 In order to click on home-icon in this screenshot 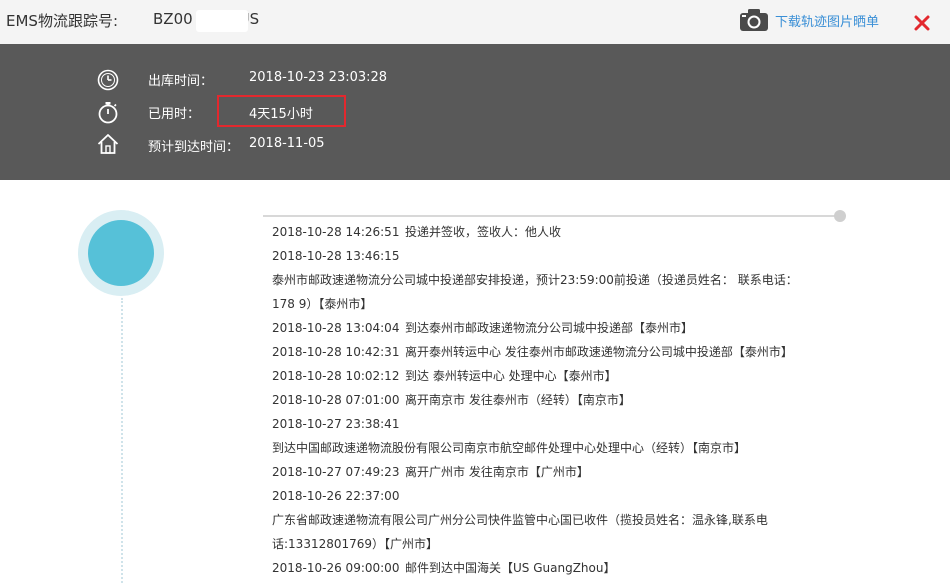, I will do `click(108, 144)`.